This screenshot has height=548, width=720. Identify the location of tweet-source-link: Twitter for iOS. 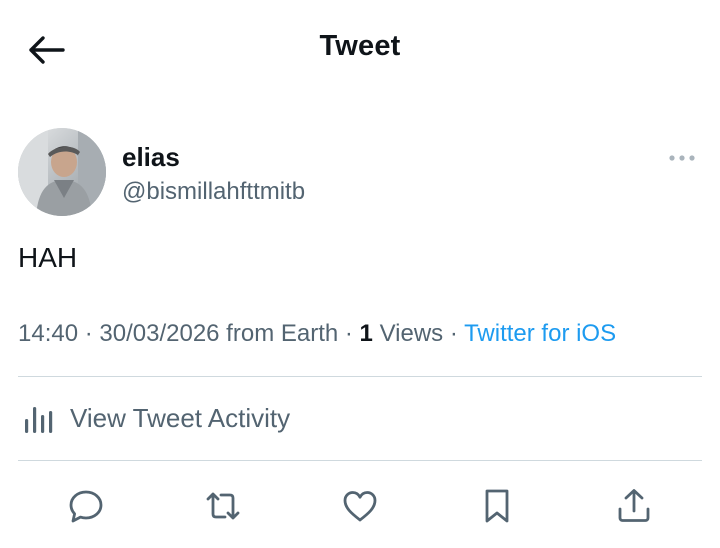
(540, 333).